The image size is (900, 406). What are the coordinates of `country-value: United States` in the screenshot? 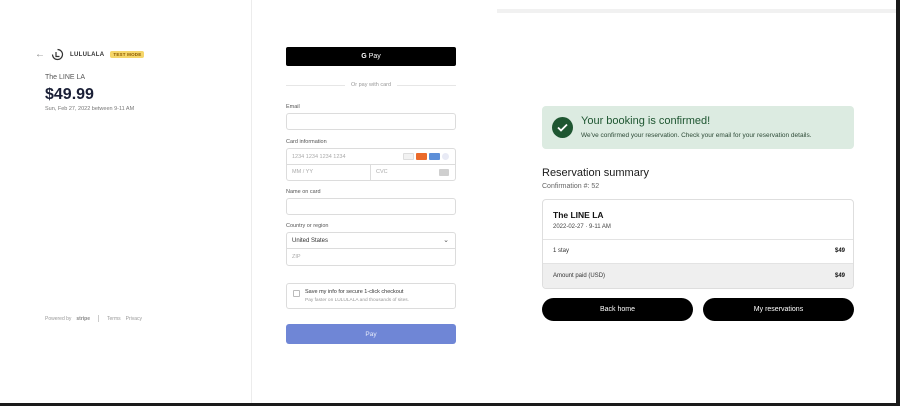 It's located at (310, 241).